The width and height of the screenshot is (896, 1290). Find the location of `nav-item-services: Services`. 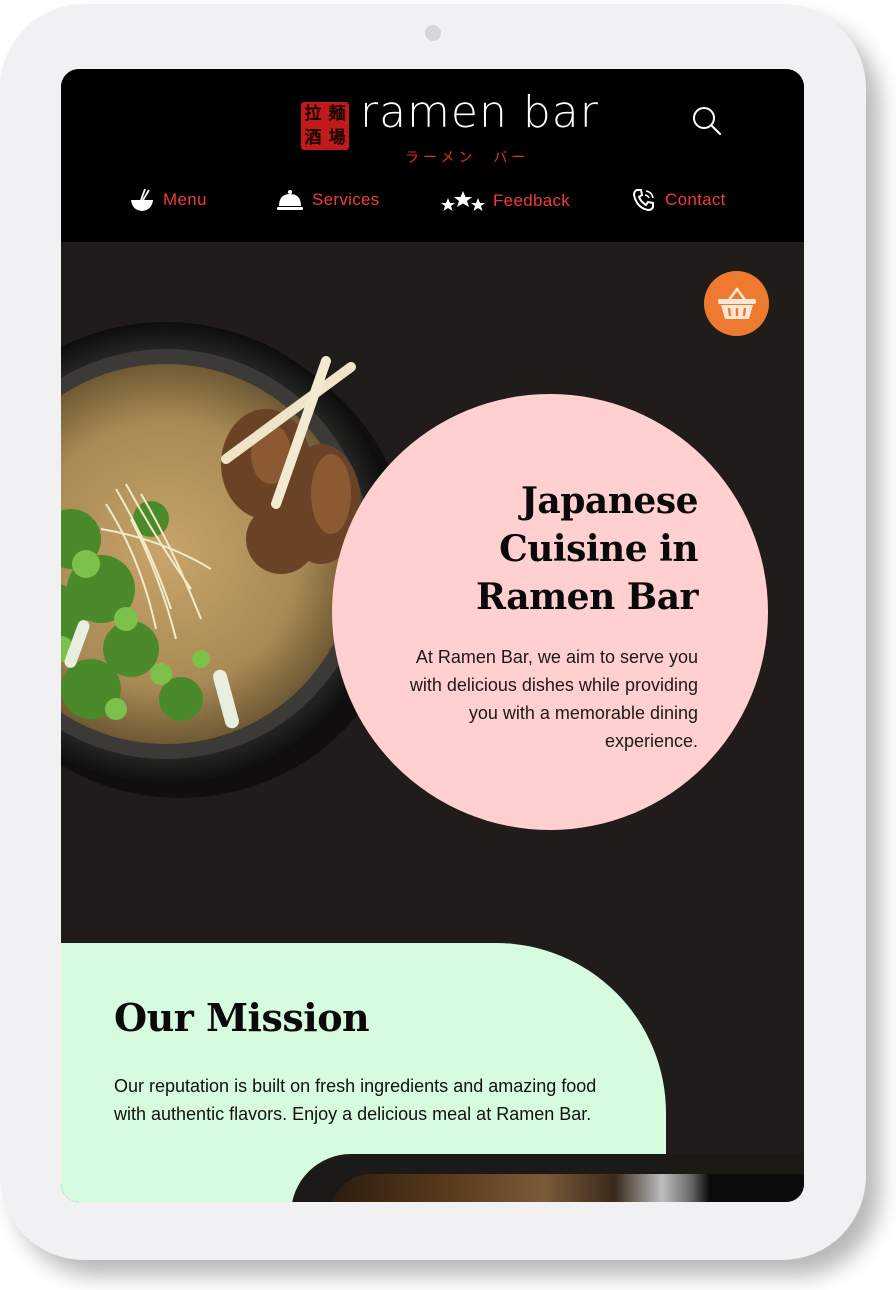

nav-item-services: Services is located at coordinates (328, 200).